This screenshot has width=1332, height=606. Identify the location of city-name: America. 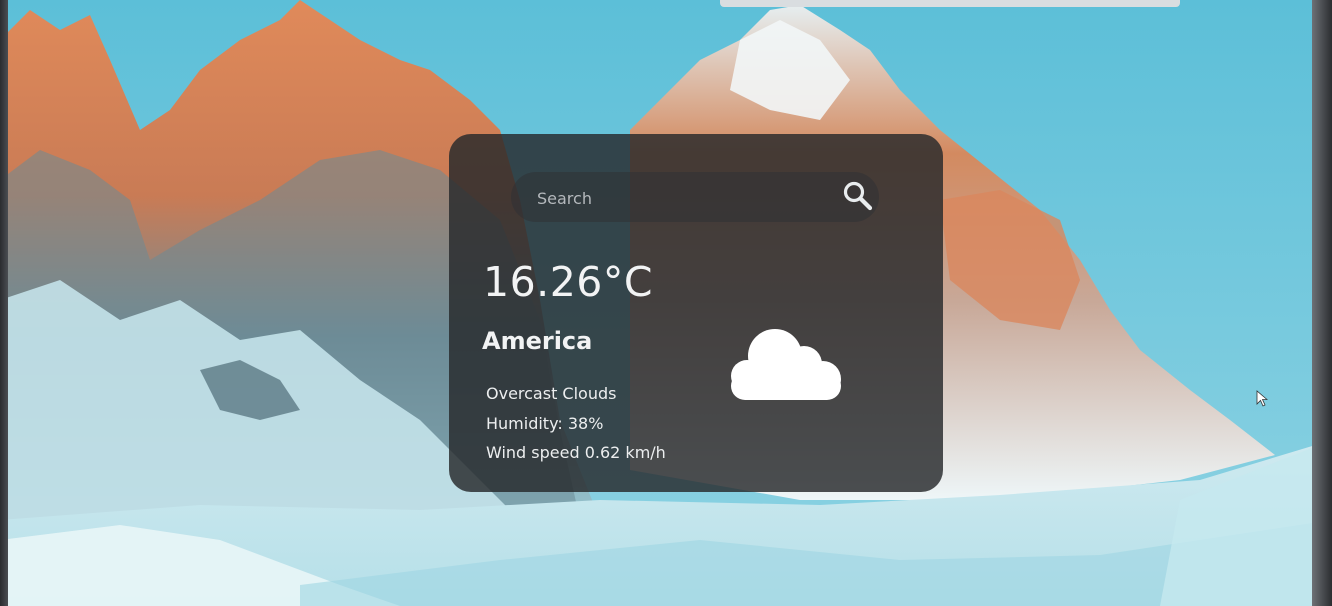
(537, 341).